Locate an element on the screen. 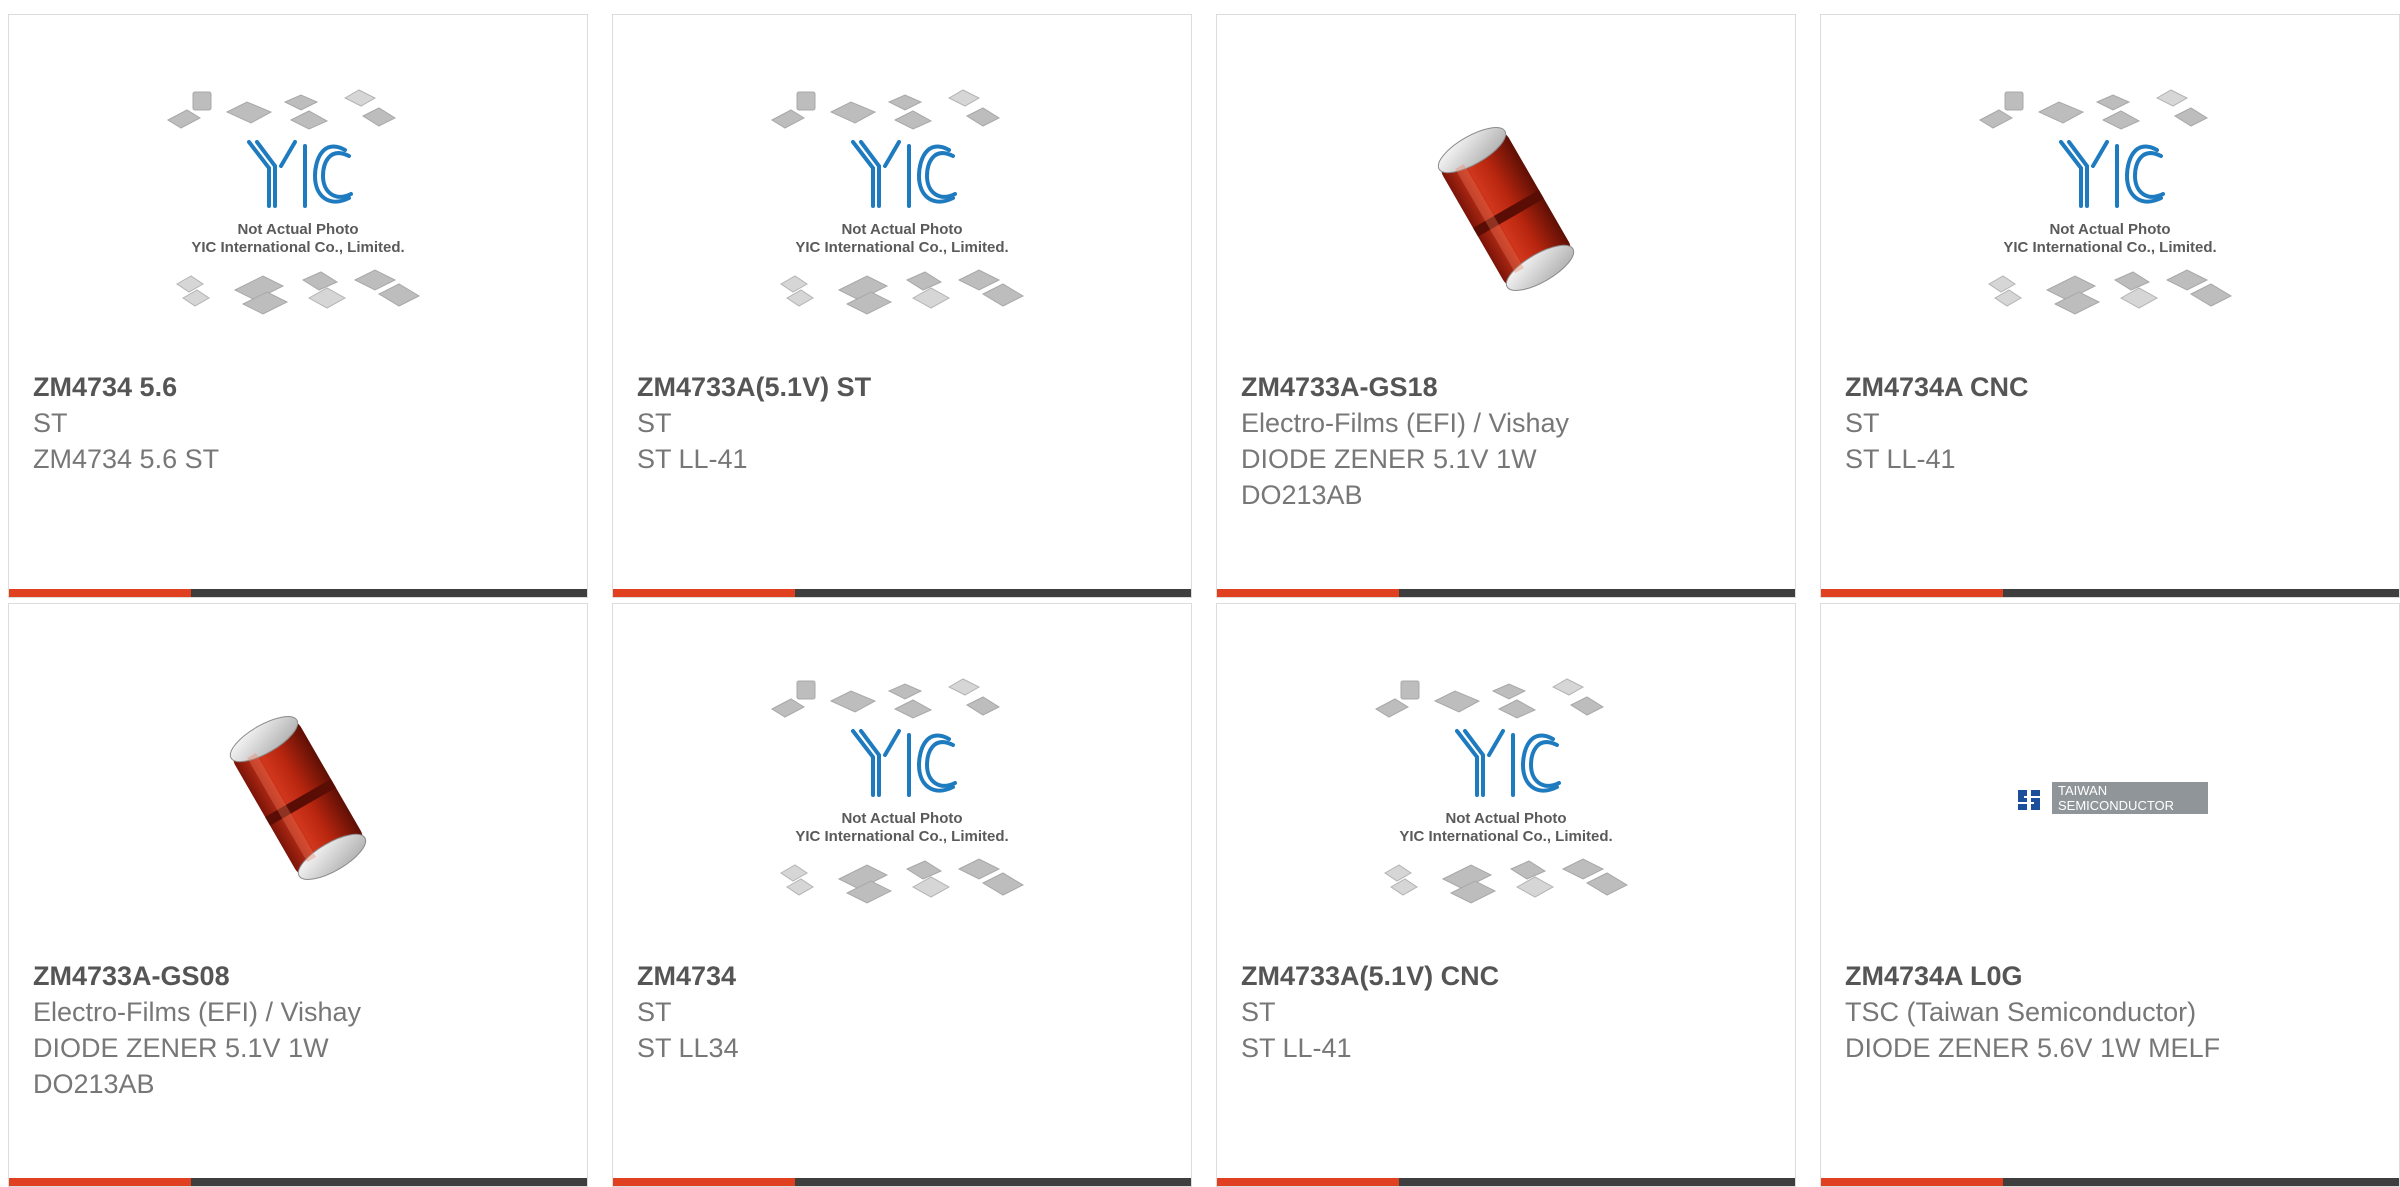 The width and height of the screenshot is (2400, 1187). product-title: ZM4733A(5.1V) CNC is located at coordinates (1506, 976).